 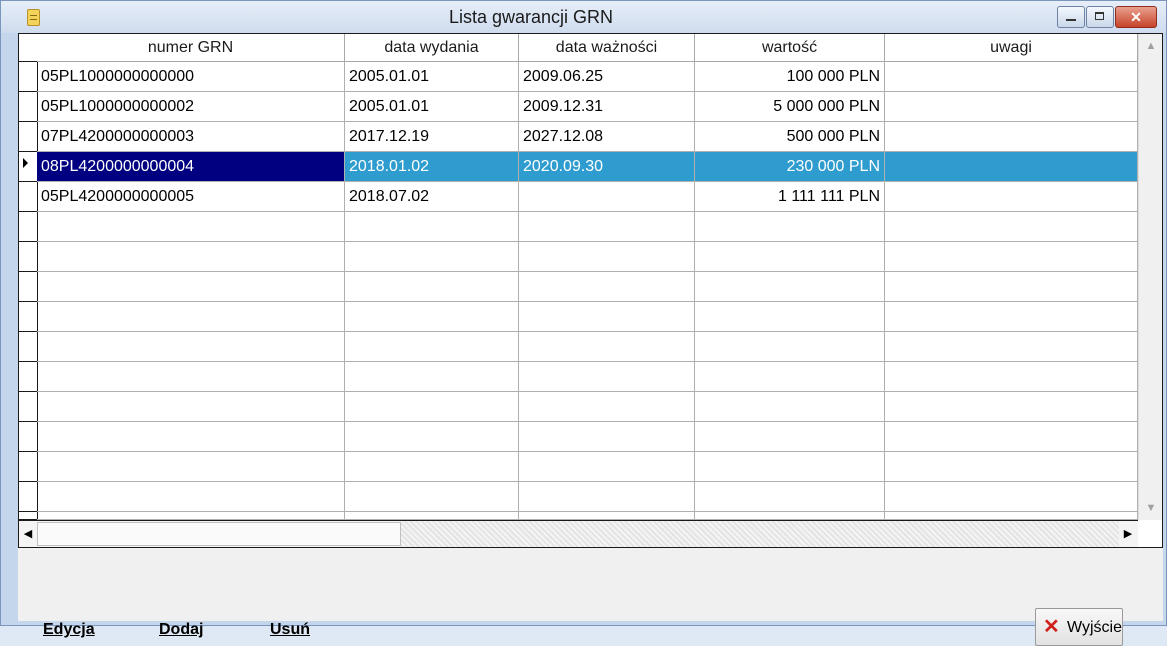 What do you see at coordinates (583, 17) in the screenshot?
I see `title-bar: Lista gwarancji GRN ✕` at bounding box center [583, 17].